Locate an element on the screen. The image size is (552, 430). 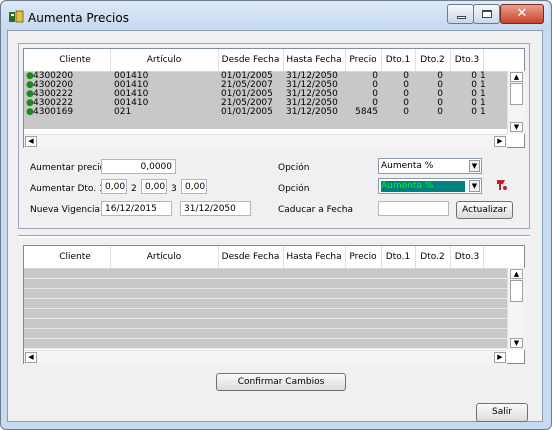
dto3-input: 0,00 is located at coordinates (194, 186).